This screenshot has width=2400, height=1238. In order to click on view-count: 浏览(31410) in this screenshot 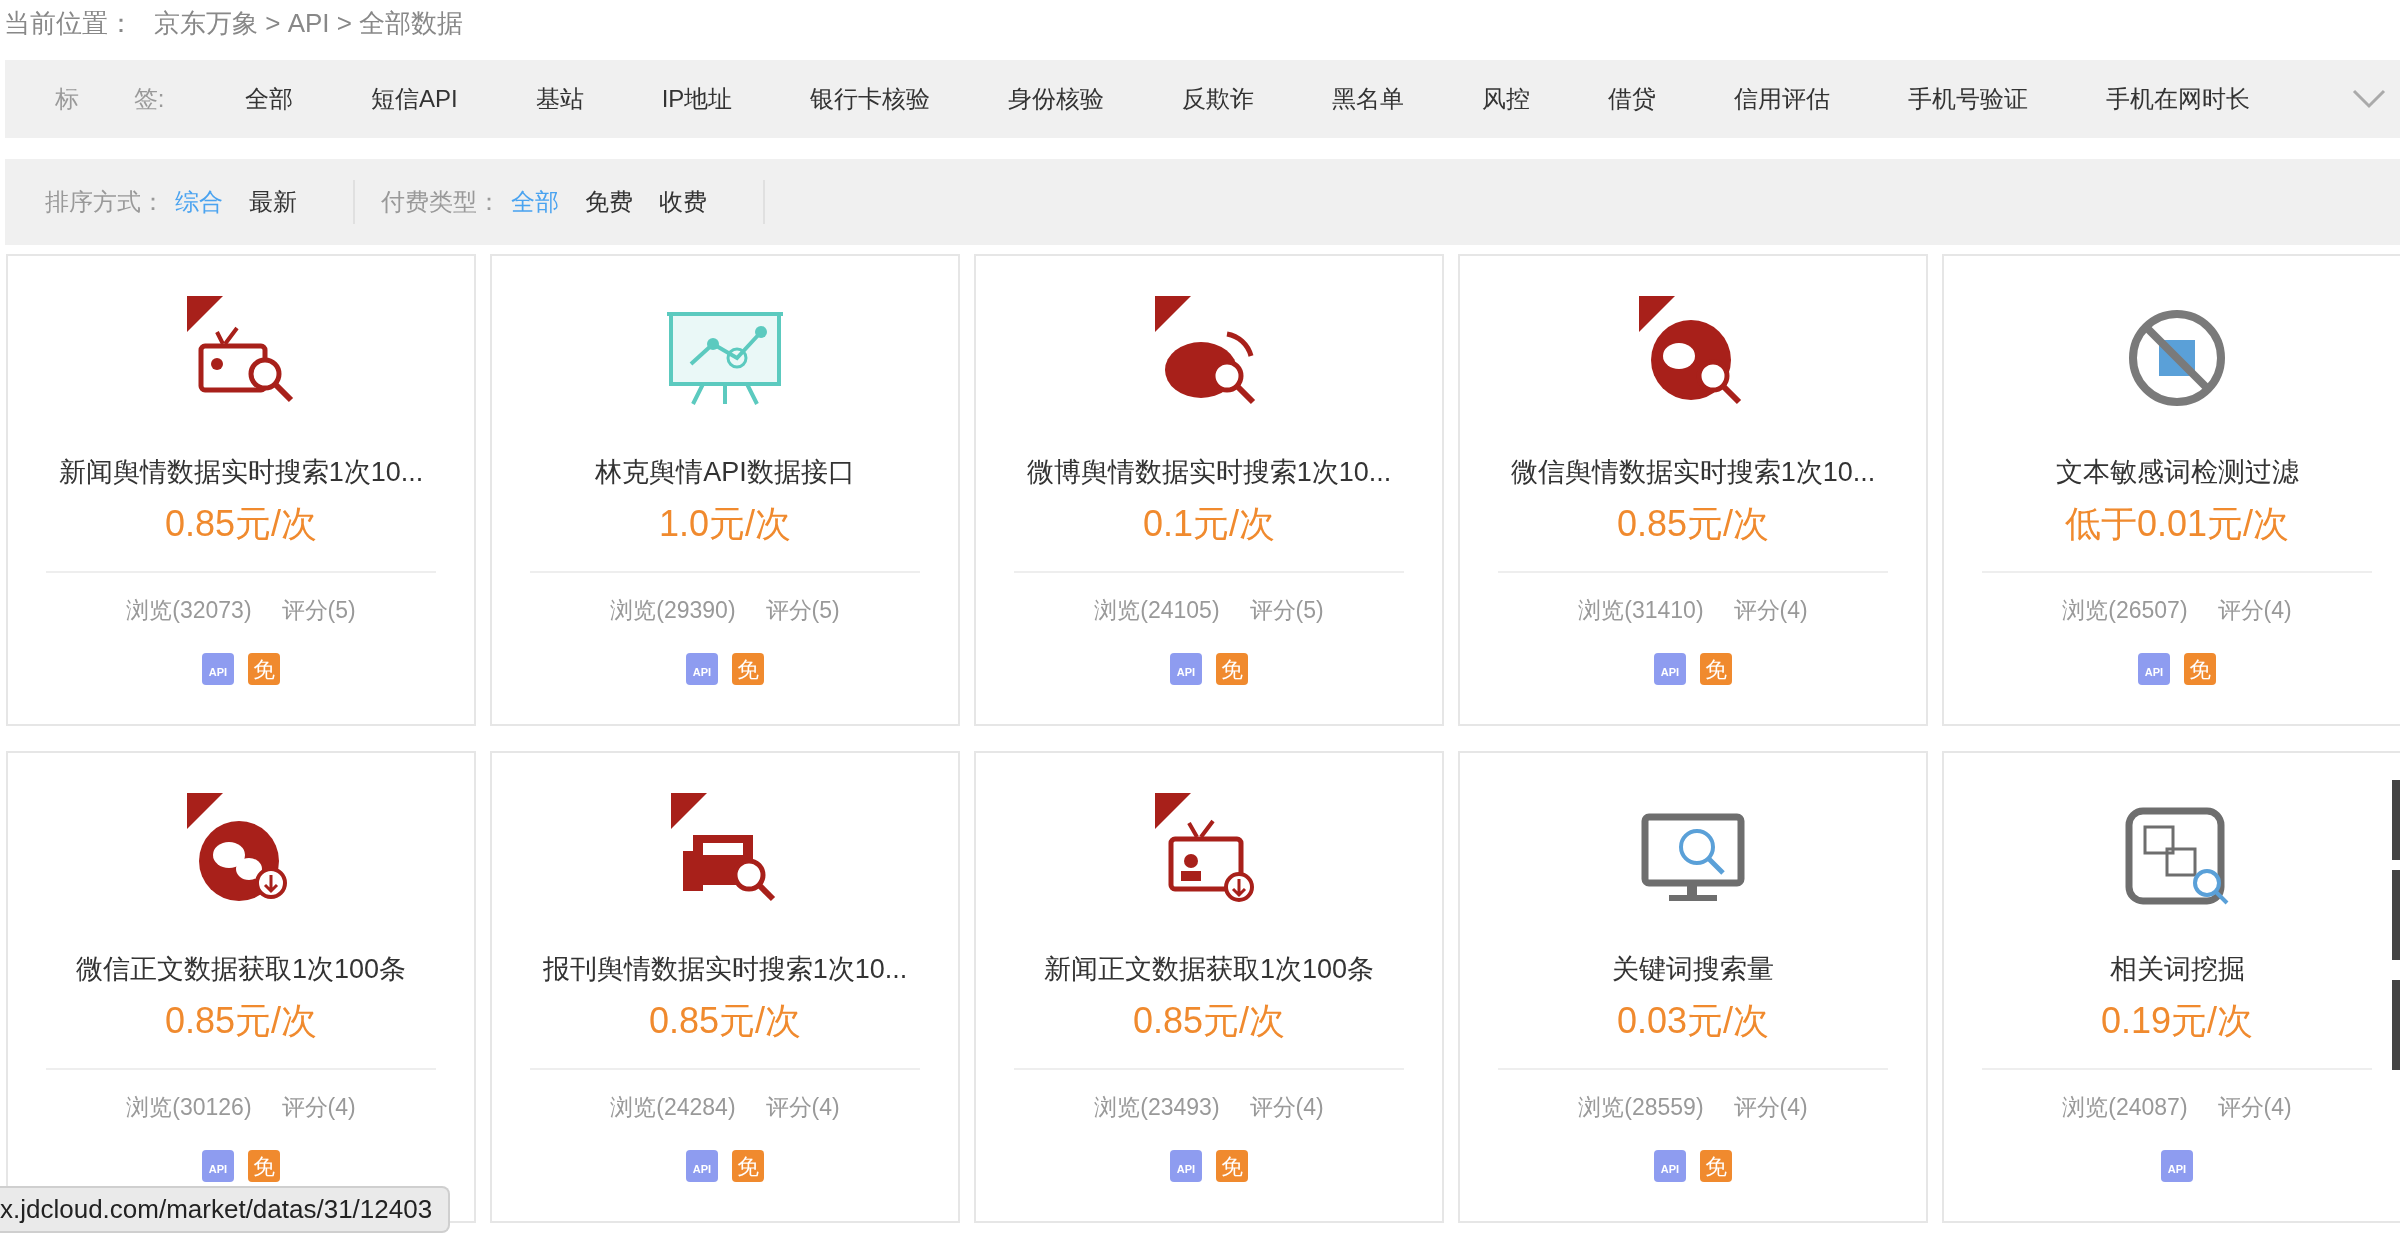, I will do `click(1641, 610)`.